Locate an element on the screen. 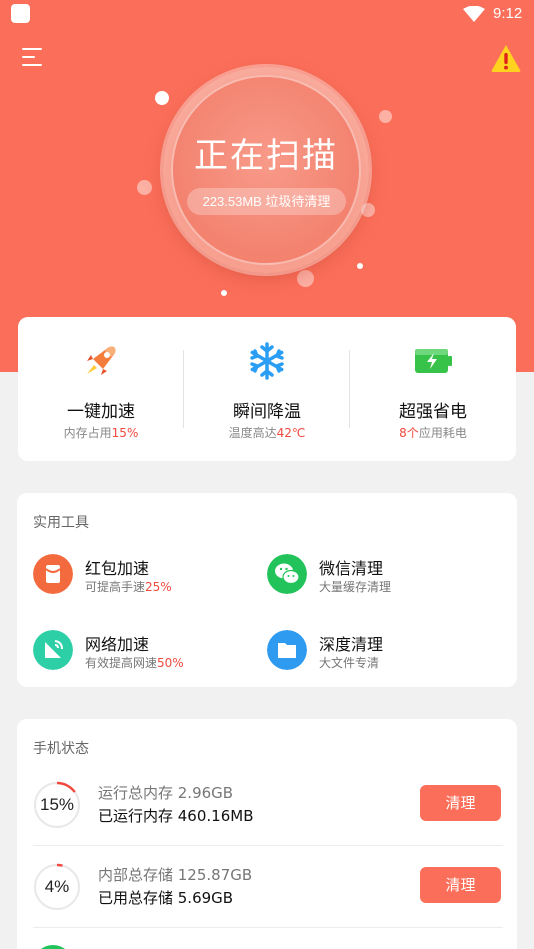  battery-icon is located at coordinates (433, 361).